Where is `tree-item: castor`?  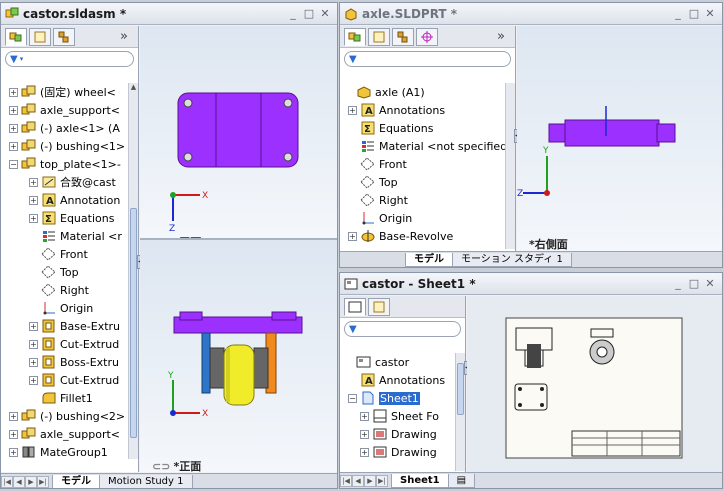 tree-item: castor is located at coordinates (397, 362).